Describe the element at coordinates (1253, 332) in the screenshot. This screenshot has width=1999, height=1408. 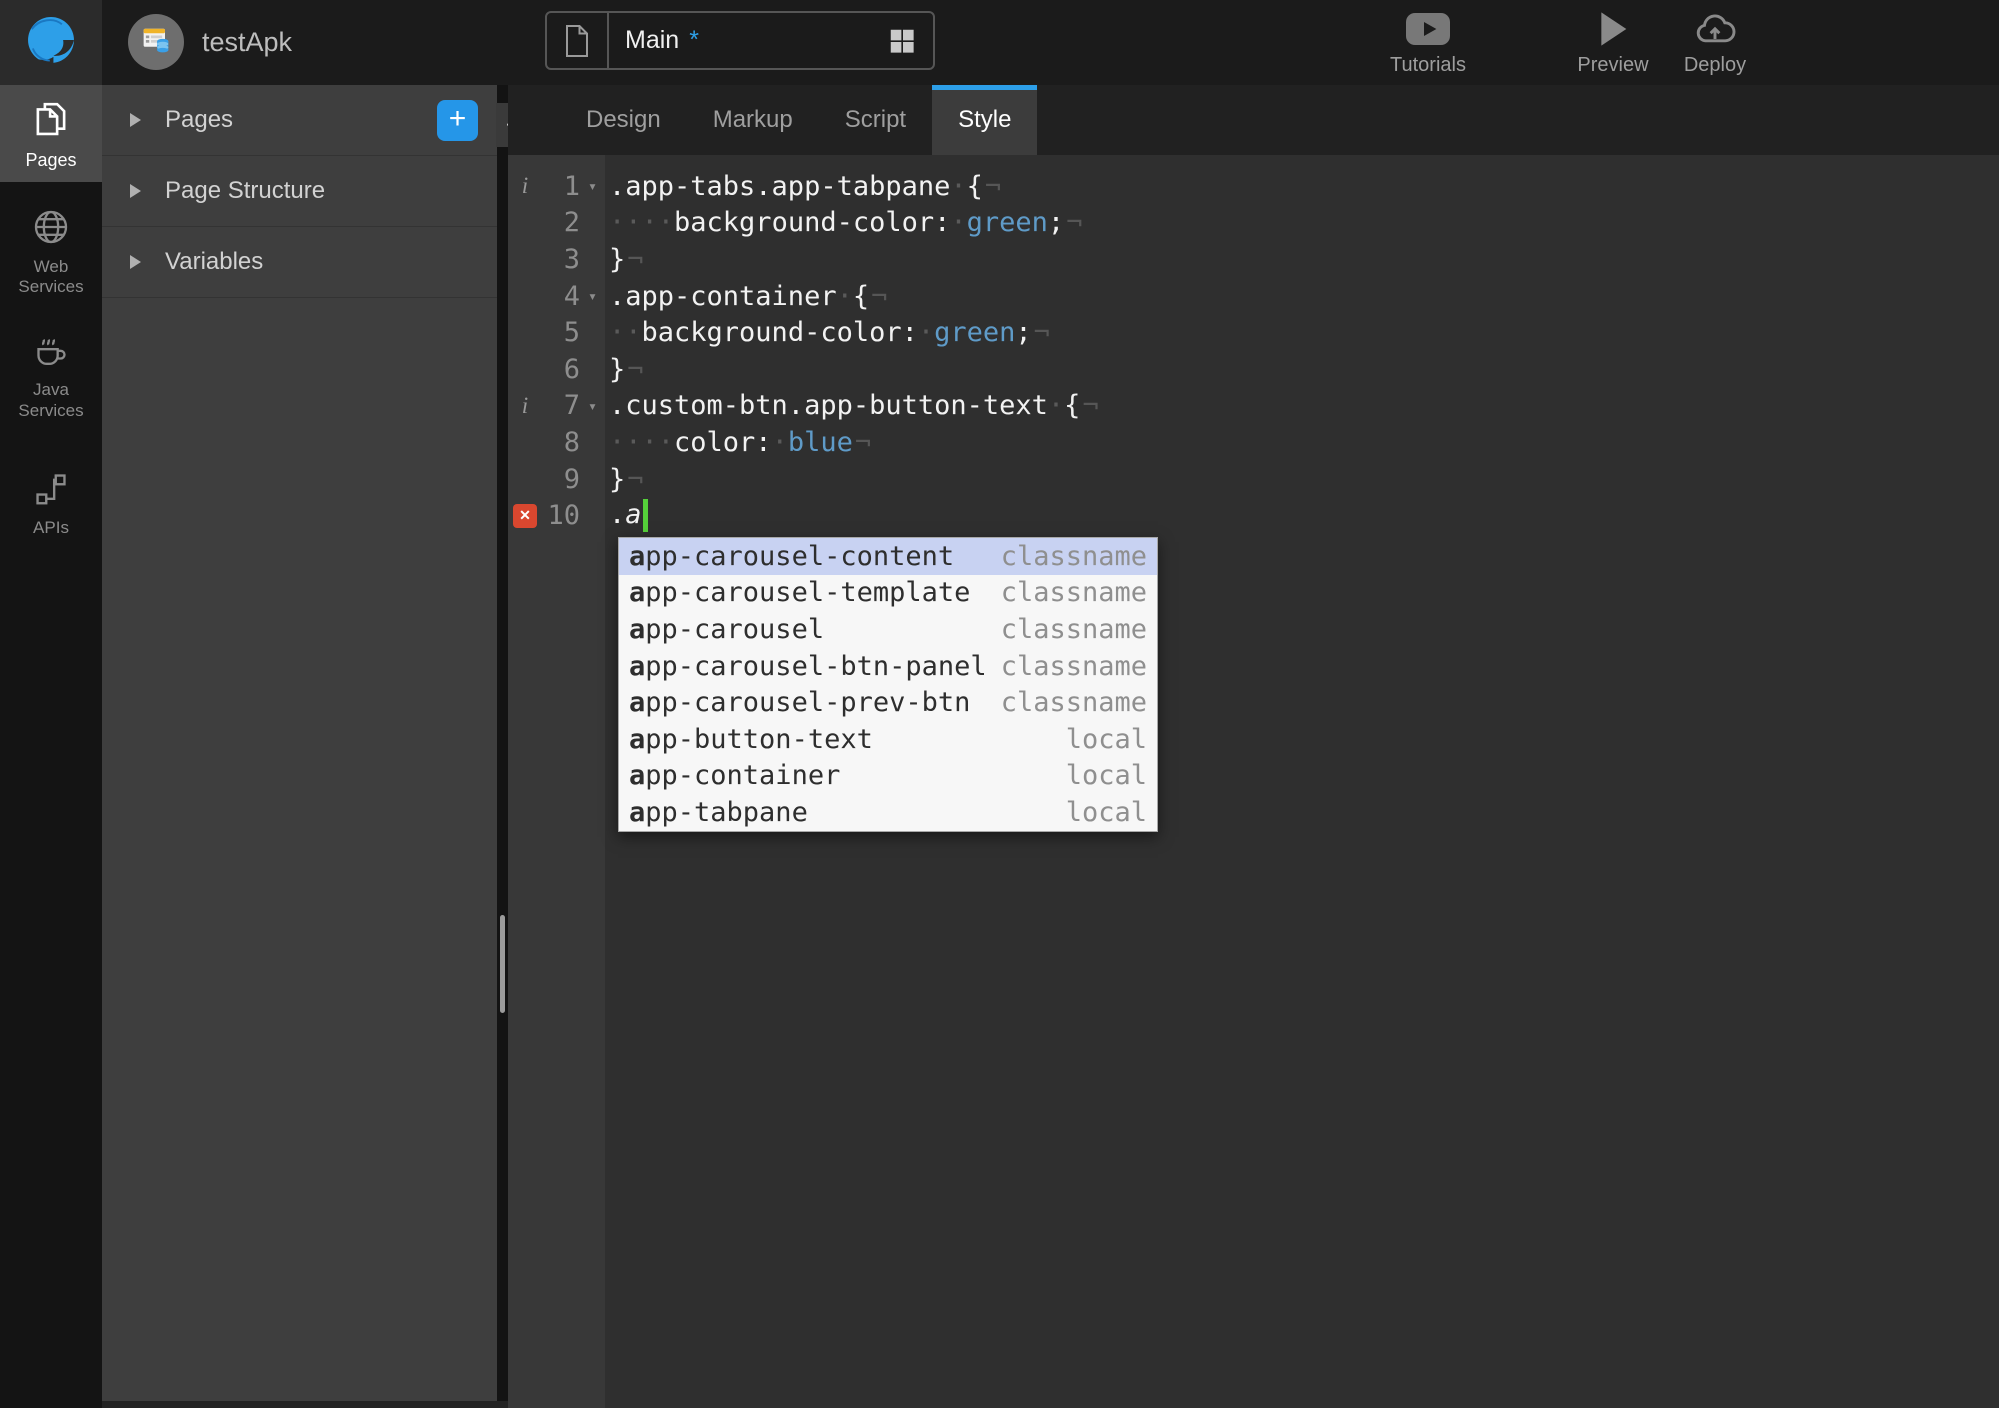
I see `code-line: 5 ··background-color:·green;¬` at that location.